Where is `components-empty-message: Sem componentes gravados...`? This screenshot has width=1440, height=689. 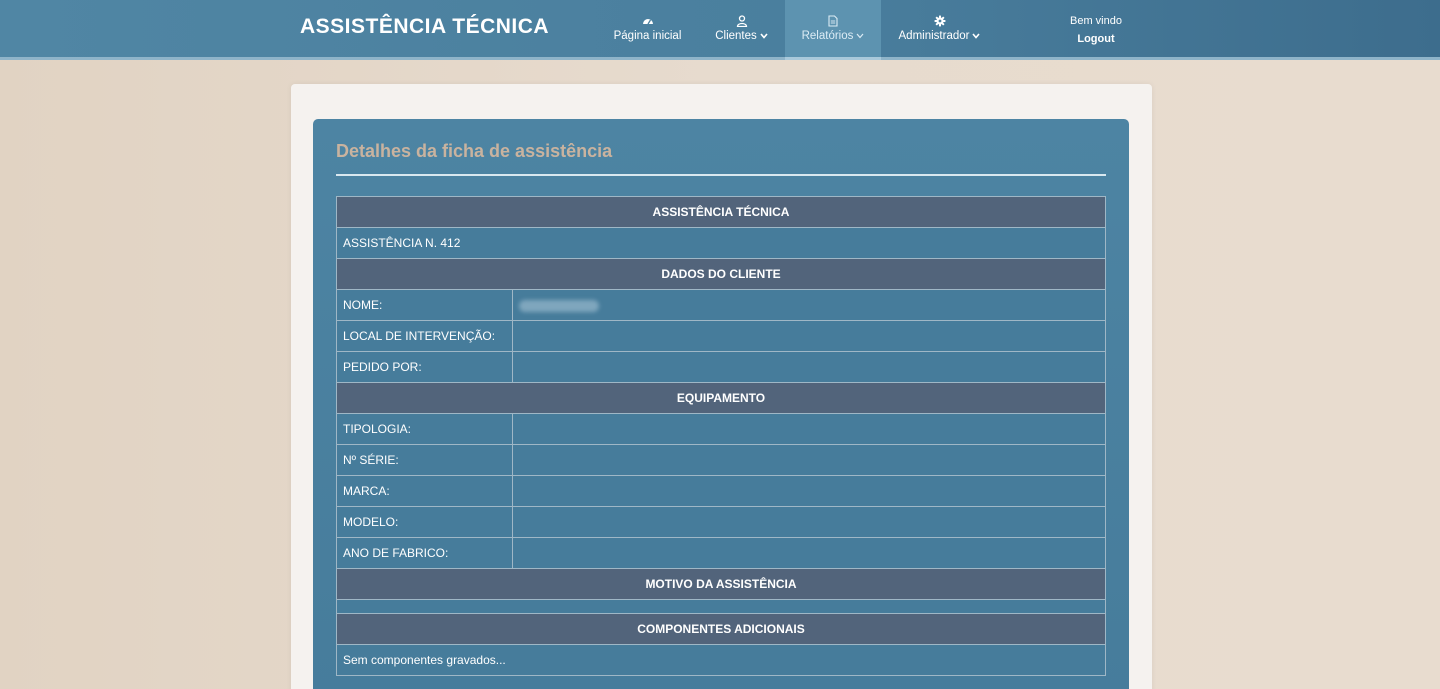
components-empty-message: Sem componentes gravados... is located at coordinates (721, 660).